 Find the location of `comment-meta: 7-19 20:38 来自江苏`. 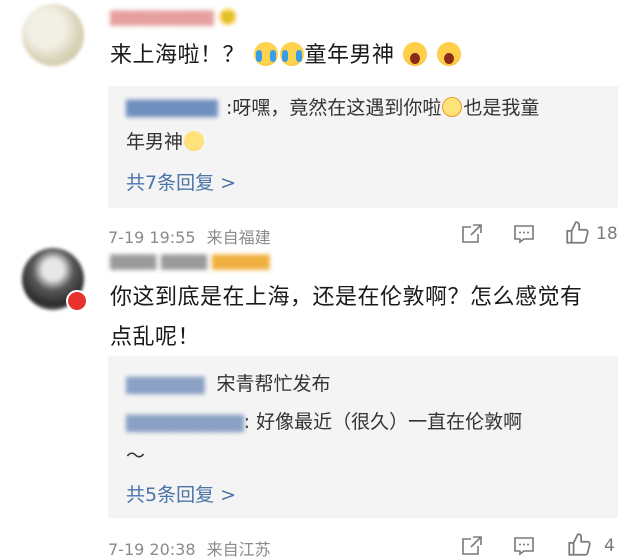

comment-meta: 7-19 20:38 来自江苏 is located at coordinates (189, 548).